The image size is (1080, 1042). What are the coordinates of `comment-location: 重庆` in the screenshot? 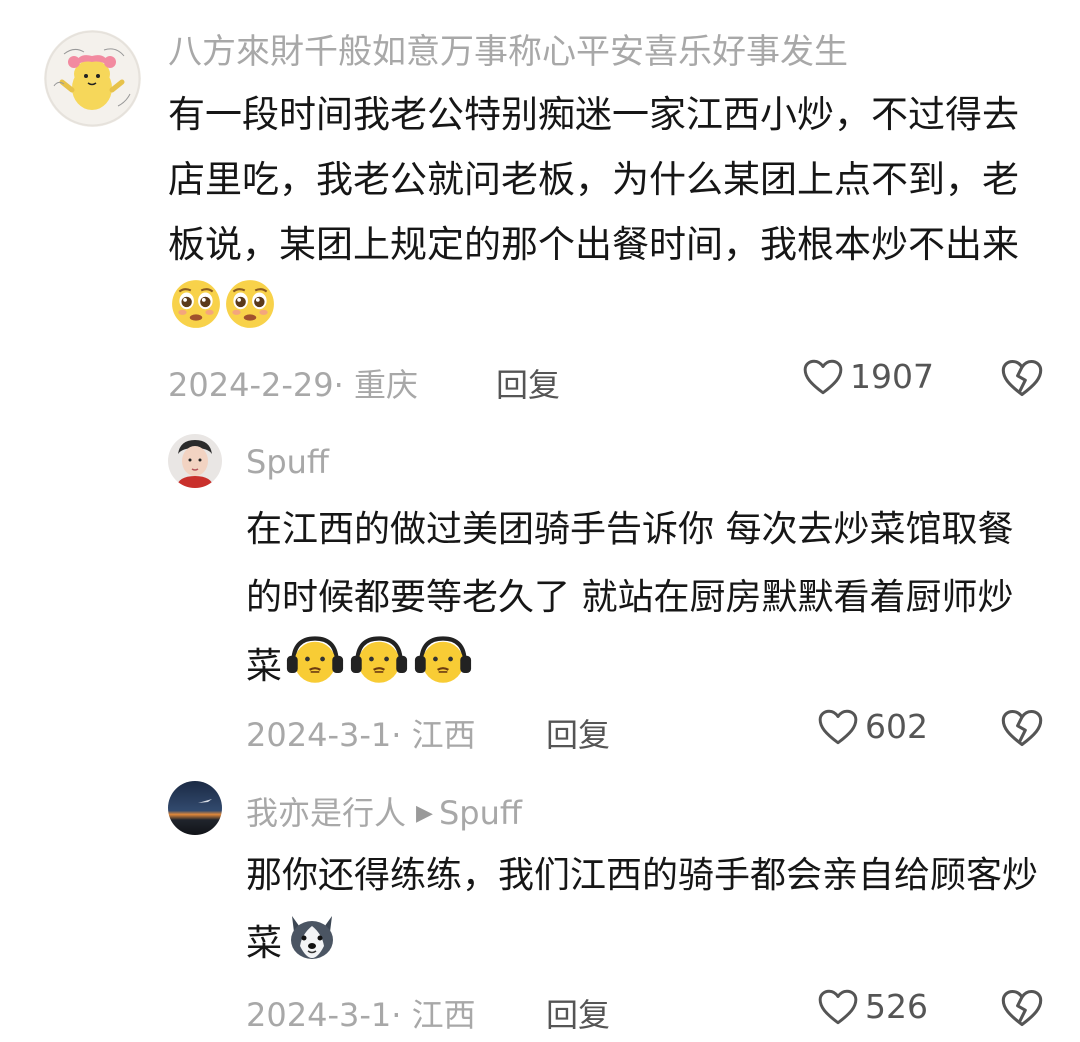 It's located at (385, 385).